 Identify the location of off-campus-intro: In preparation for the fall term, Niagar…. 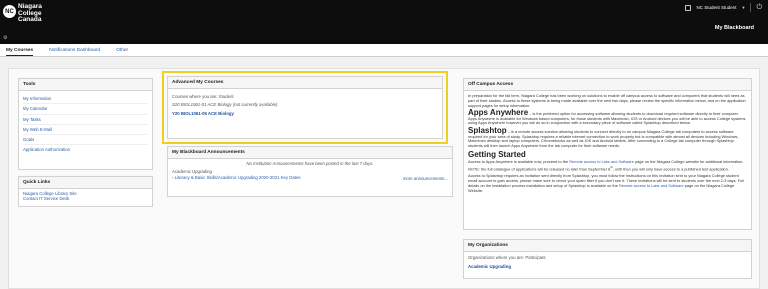
(607, 100).